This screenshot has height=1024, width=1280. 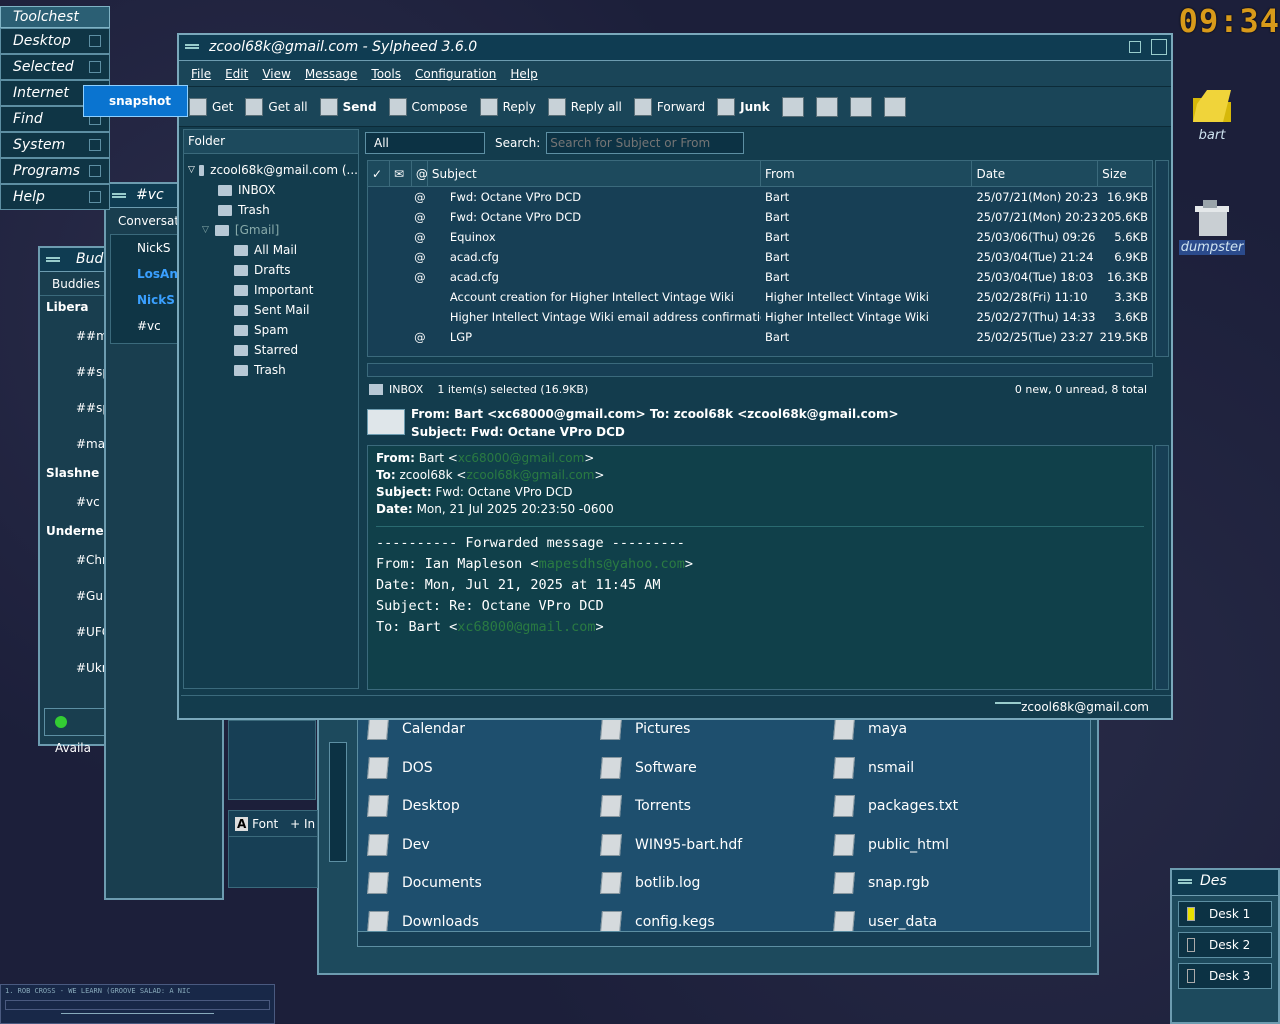 I want to click on buddy-title-bar: Bud, so click(x=73, y=260).